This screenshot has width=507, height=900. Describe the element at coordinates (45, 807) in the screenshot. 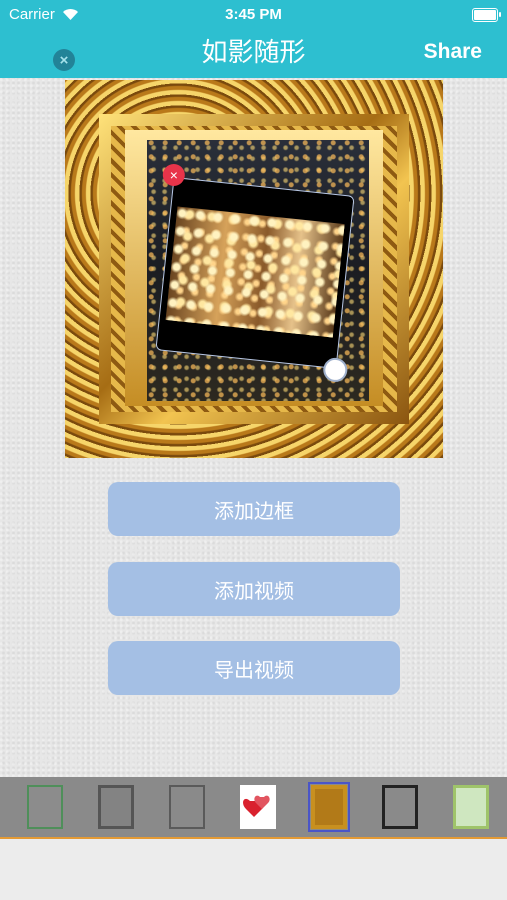

I see `frame-thumb-green-corners` at that location.